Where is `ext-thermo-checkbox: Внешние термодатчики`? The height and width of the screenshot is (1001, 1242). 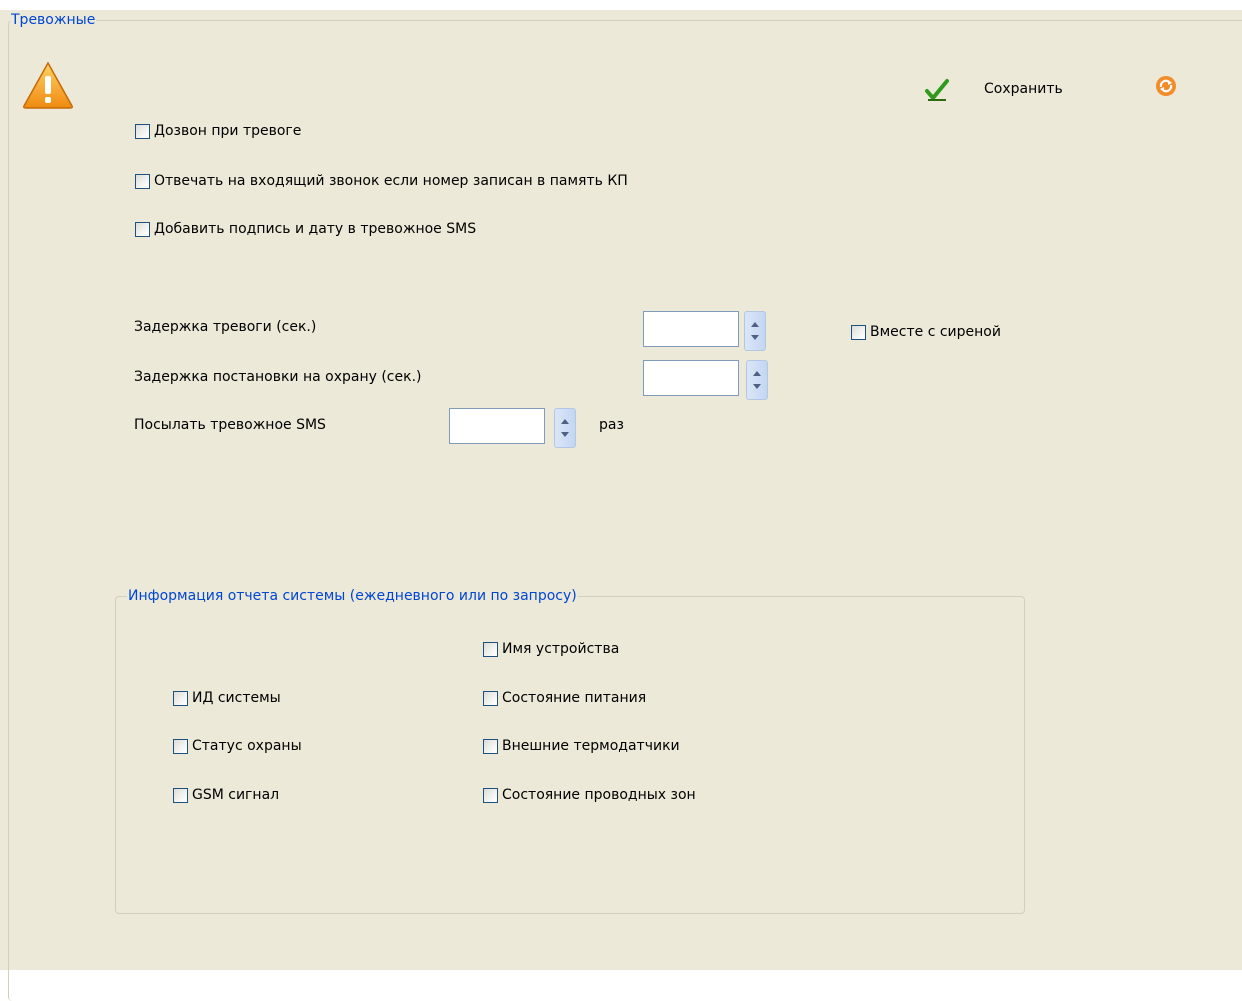 ext-thermo-checkbox: Внешние термодатчики is located at coordinates (581, 746).